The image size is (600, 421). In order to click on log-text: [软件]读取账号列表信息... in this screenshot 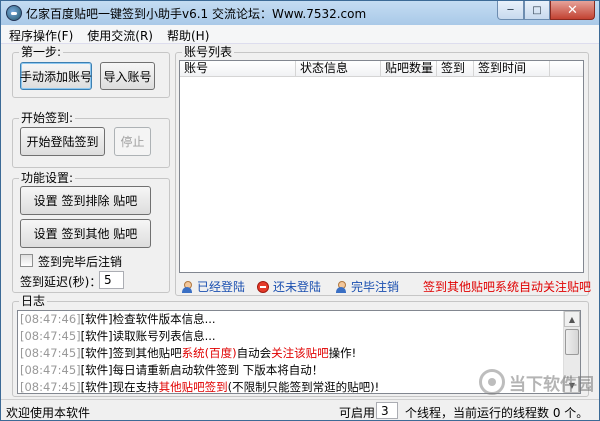, I will do `click(148, 336)`.